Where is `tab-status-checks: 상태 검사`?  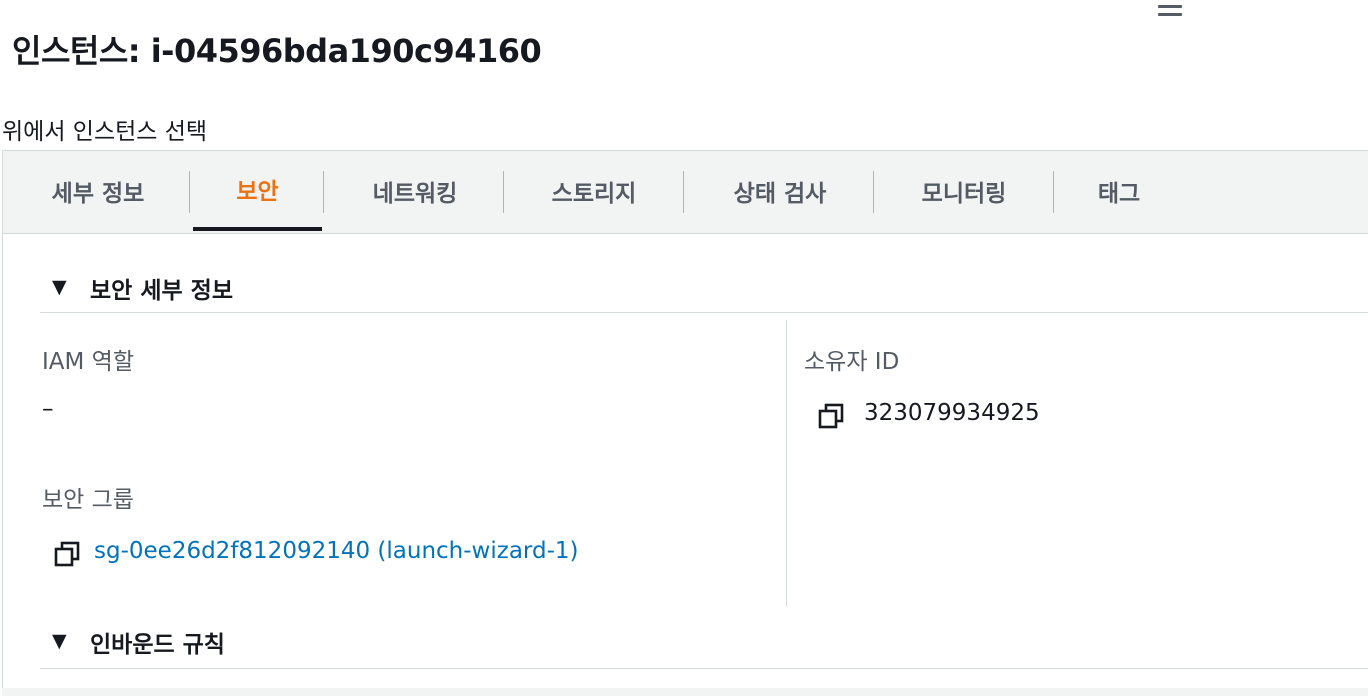
tab-status-checks: 상태 검사 is located at coordinates (780, 191).